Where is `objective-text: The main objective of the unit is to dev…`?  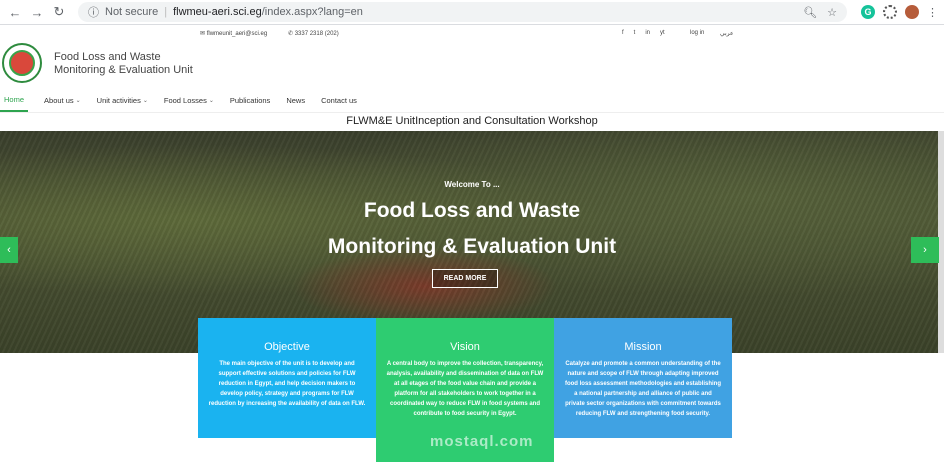 objective-text: The main objective of the unit is to dev… is located at coordinates (287, 384).